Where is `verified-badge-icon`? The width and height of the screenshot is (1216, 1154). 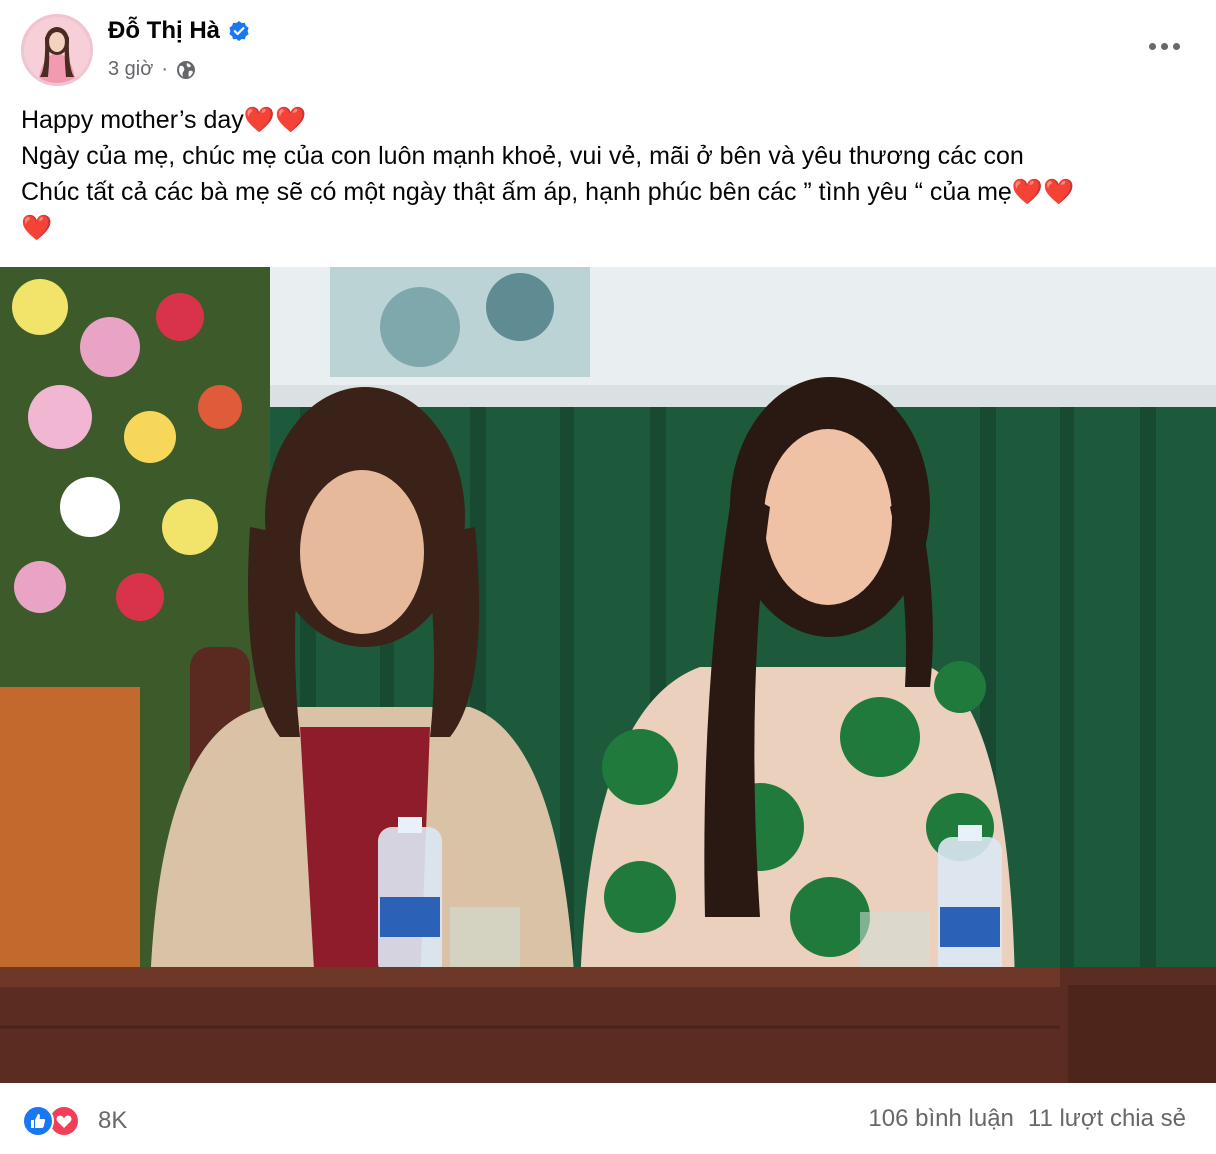
verified-badge-icon is located at coordinates (239, 31).